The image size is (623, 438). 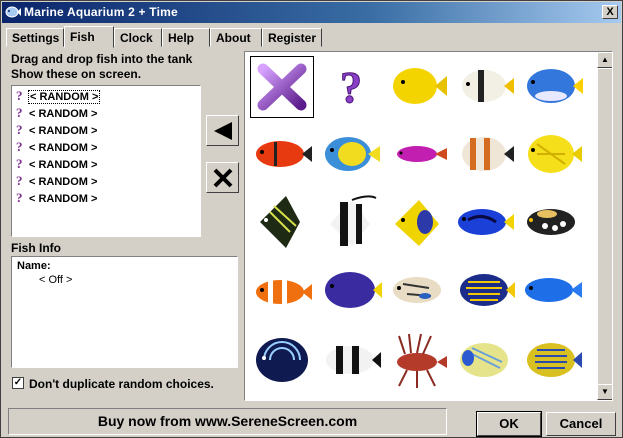 I want to click on purple-tang-icon, so click(x=353, y=290).